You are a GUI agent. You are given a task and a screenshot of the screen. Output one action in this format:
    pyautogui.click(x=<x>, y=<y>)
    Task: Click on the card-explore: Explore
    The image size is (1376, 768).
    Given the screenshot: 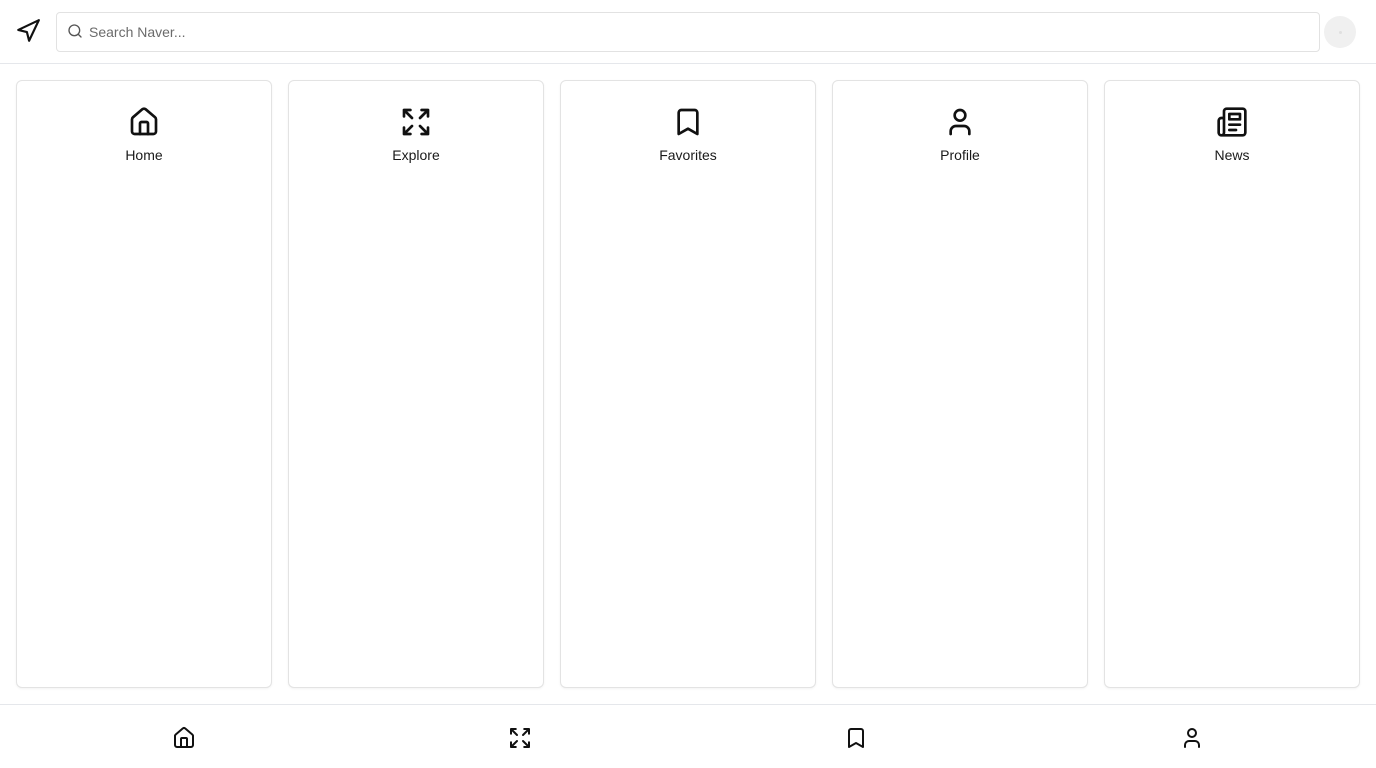 What is the action you would take?
    pyautogui.click(x=416, y=384)
    